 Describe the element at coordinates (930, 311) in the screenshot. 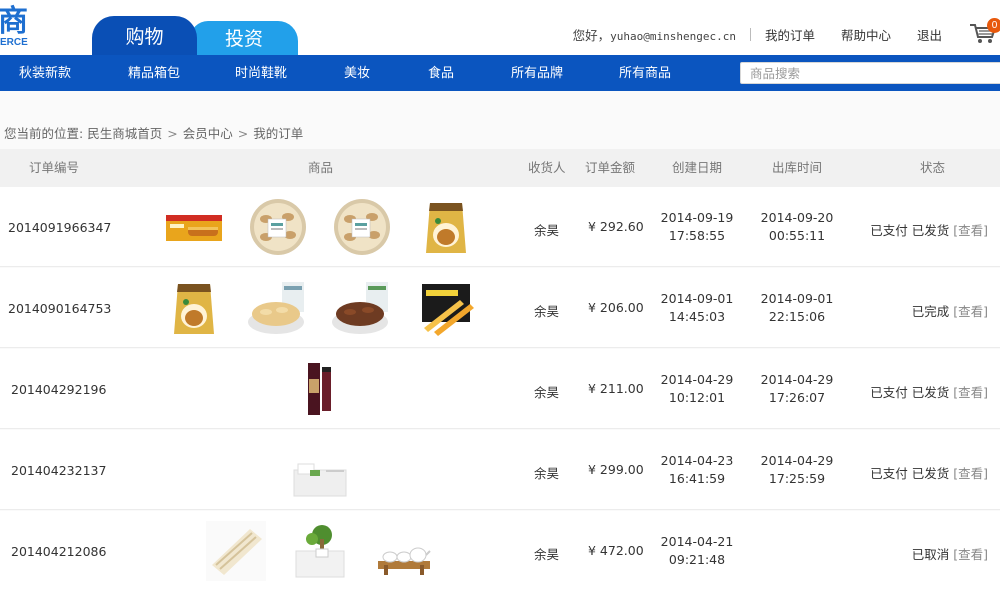

I see `status-text: 已完成` at that location.